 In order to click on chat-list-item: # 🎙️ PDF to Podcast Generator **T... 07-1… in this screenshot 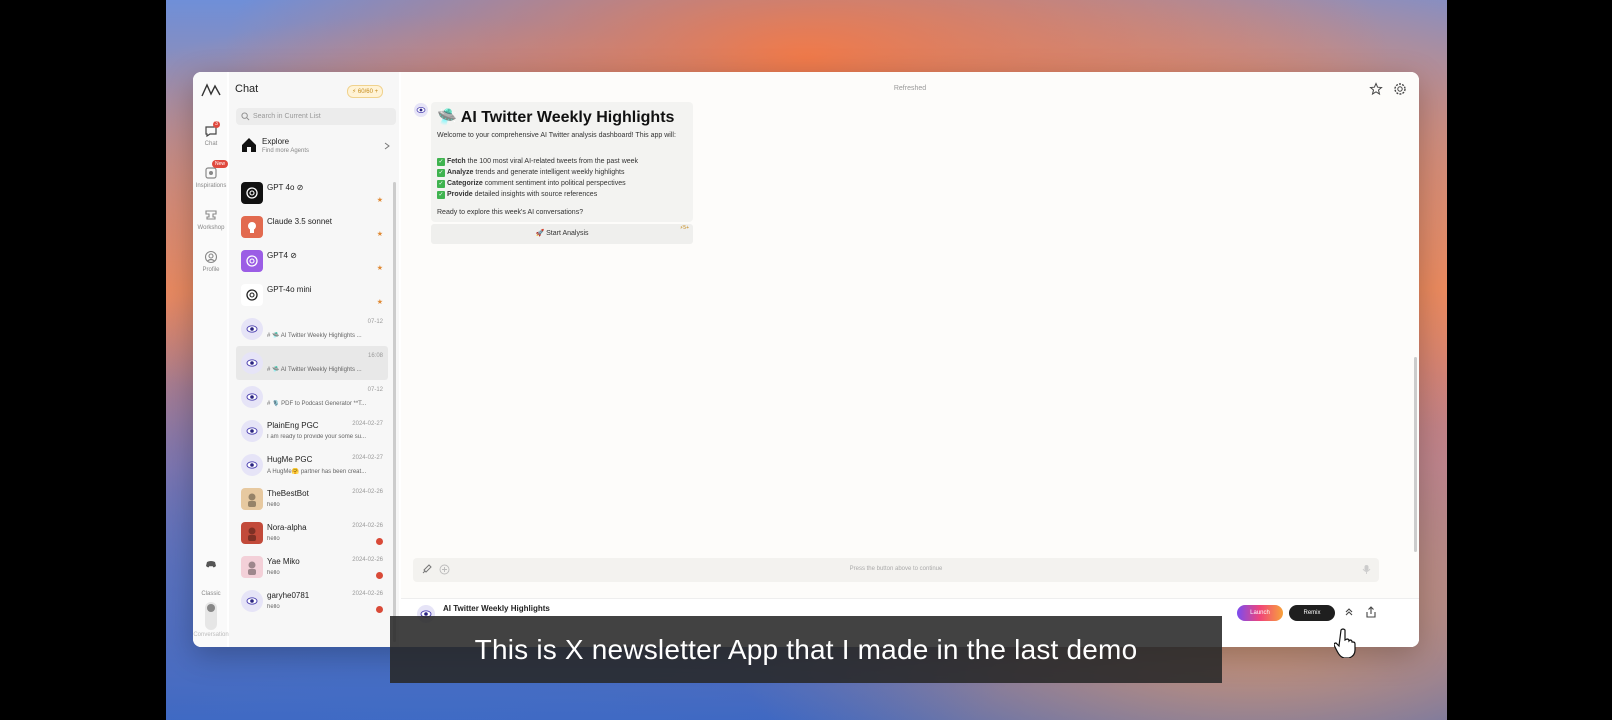, I will do `click(312, 397)`.